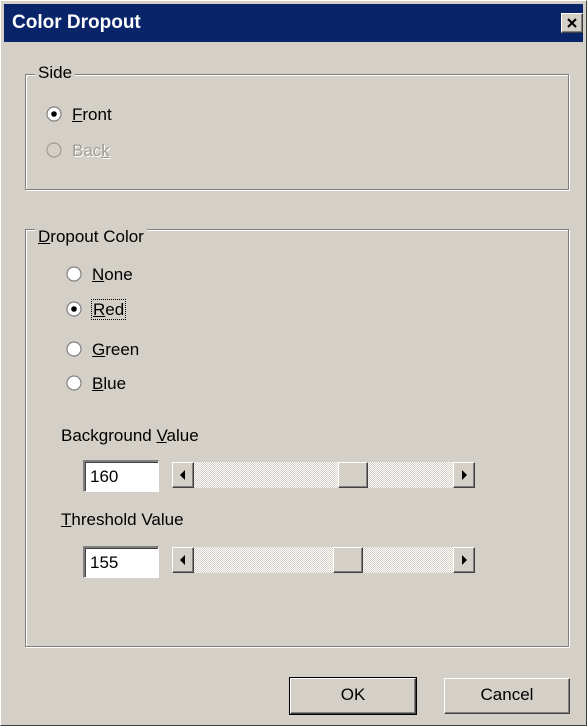 This screenshot has height=726, width=587. I want to click on title-bar: Color Dropout, so click(293, 23).